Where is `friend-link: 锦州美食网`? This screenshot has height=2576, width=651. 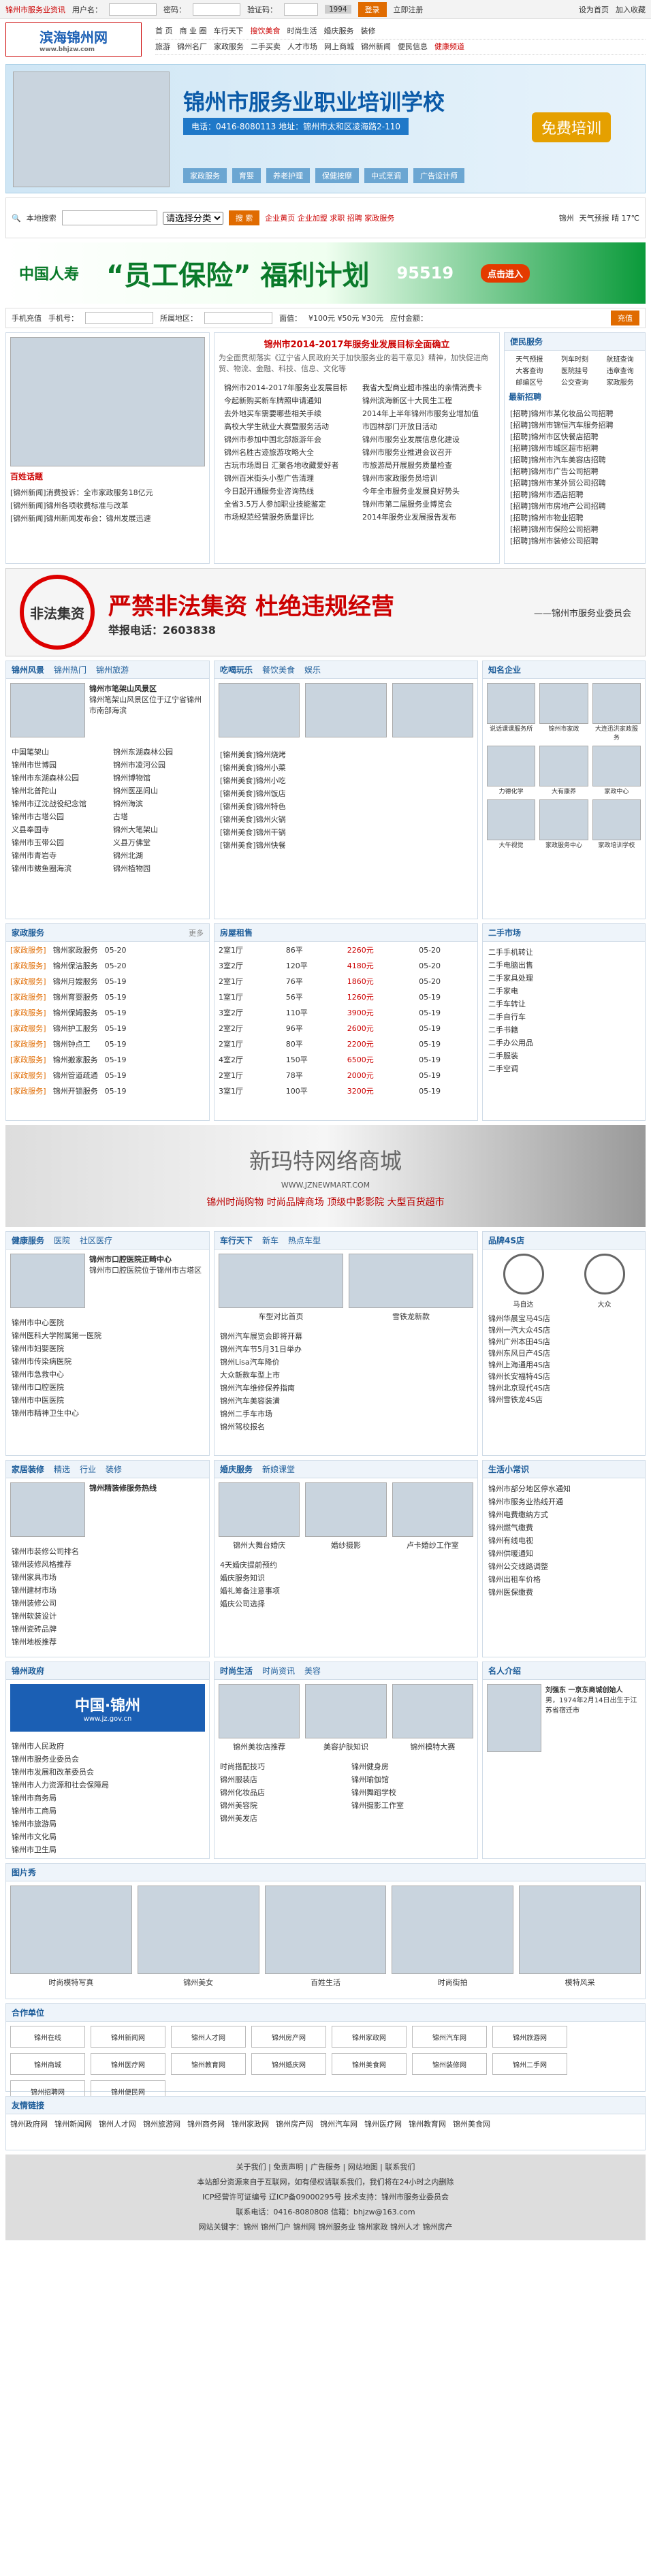 friend-link: 锦州美食网 is located at coordinates (471, 2123).